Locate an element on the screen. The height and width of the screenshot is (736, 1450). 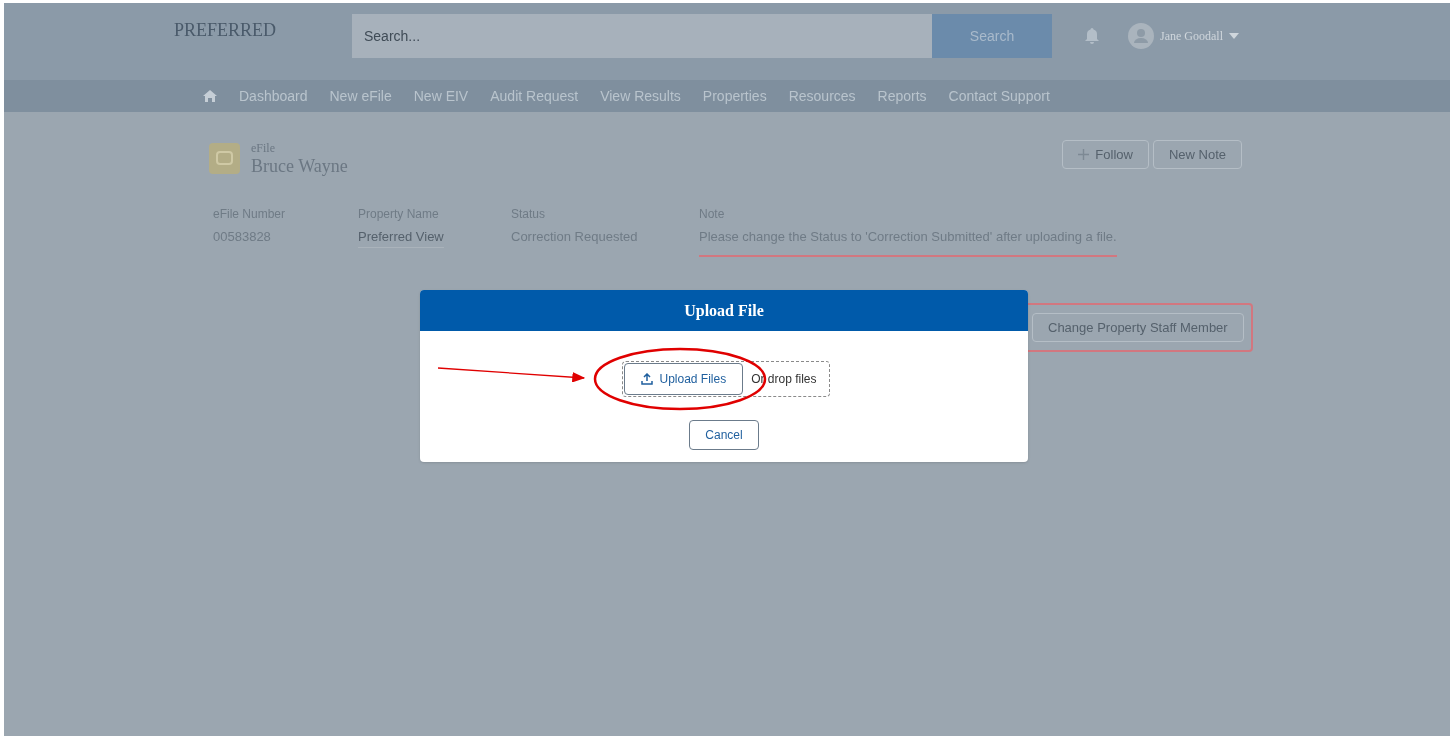
nav-link: New EIV is located at coordinates (441, 96).